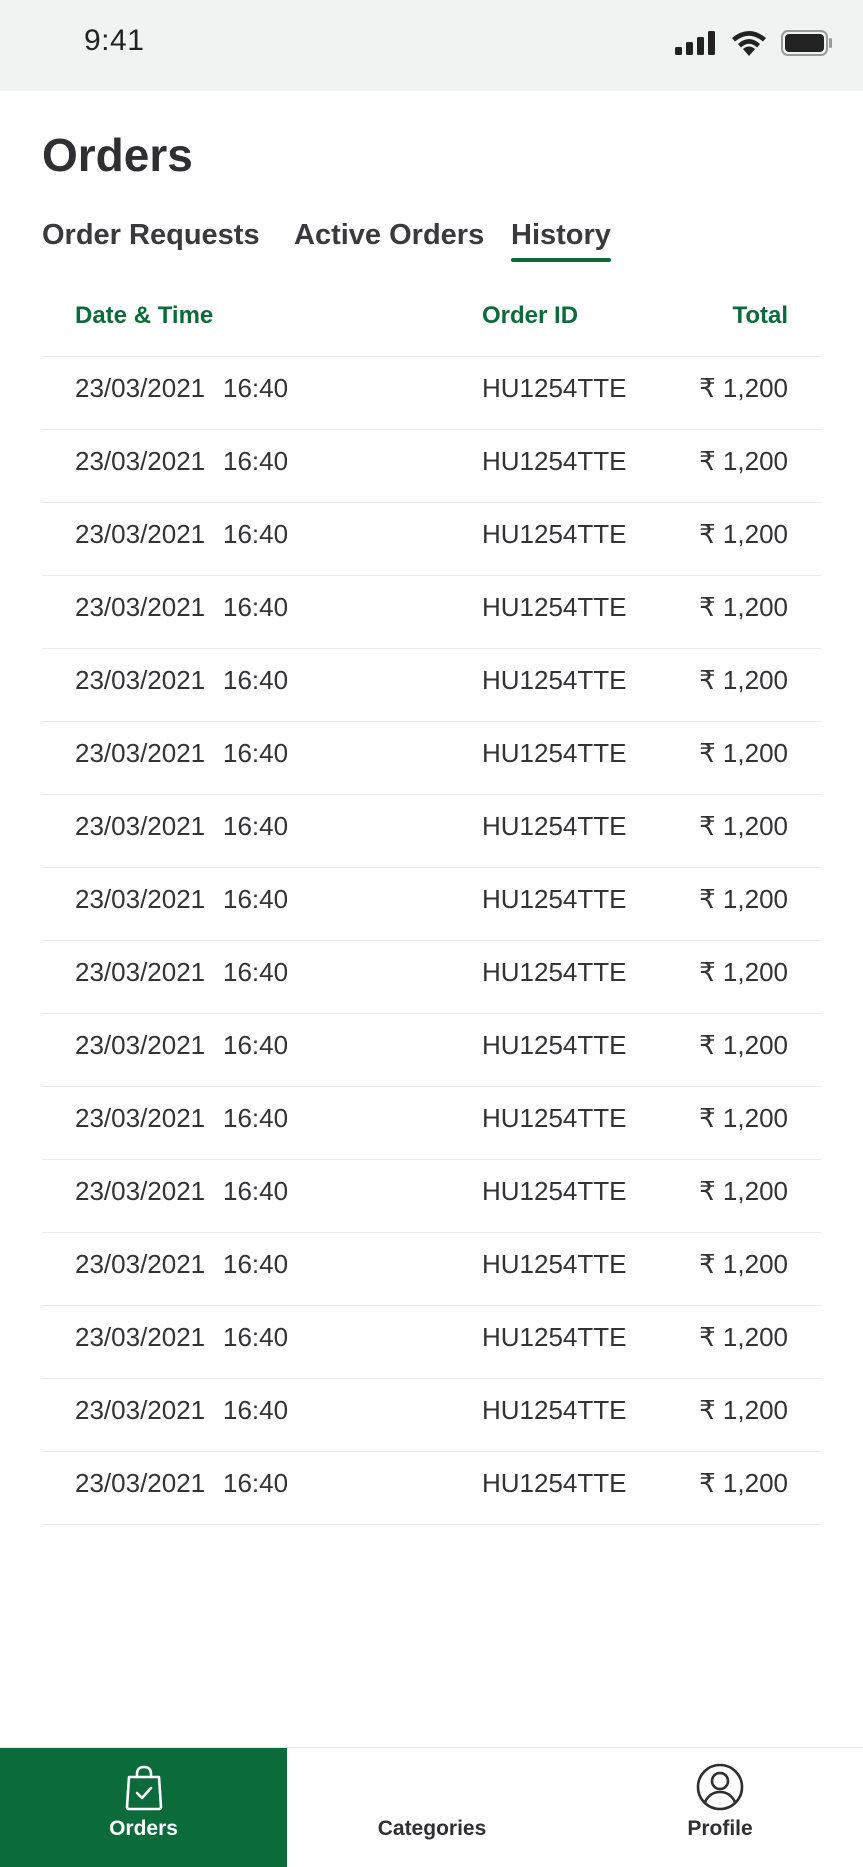 The image size is (863, 1867). I want to click on status-icons, so click(754, 43).